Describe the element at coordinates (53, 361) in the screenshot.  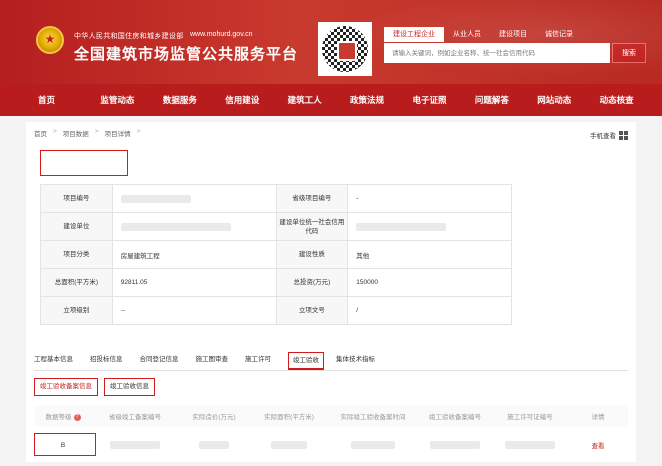
I see `tab-basic-info: 工程基本信息` at that location.